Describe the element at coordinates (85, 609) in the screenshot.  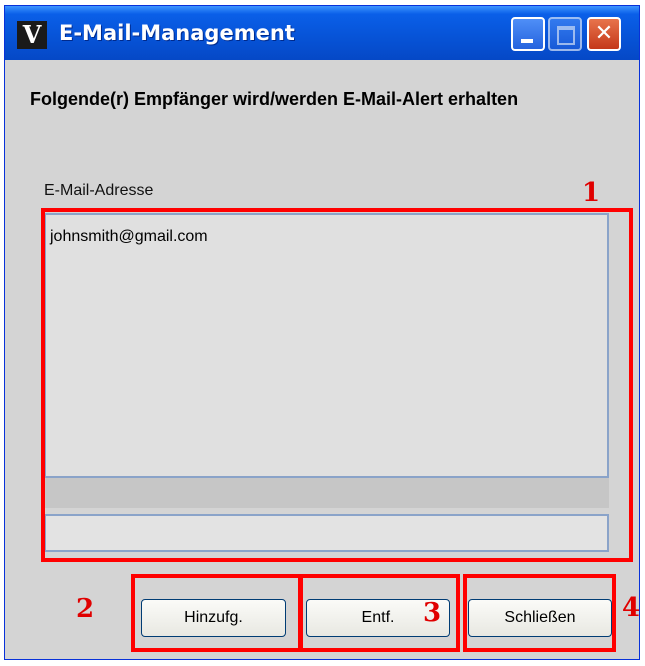
I see `annotation-number-2: 2` at that location.